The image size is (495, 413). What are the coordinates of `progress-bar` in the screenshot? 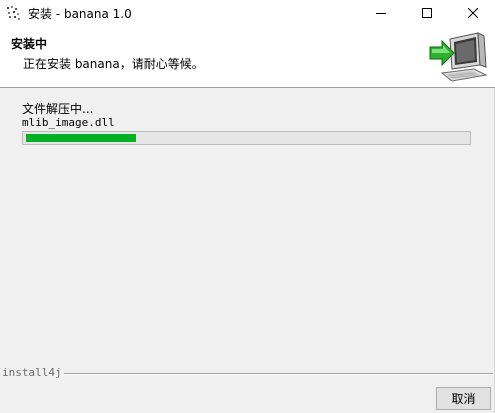 It's located at (246, 138).